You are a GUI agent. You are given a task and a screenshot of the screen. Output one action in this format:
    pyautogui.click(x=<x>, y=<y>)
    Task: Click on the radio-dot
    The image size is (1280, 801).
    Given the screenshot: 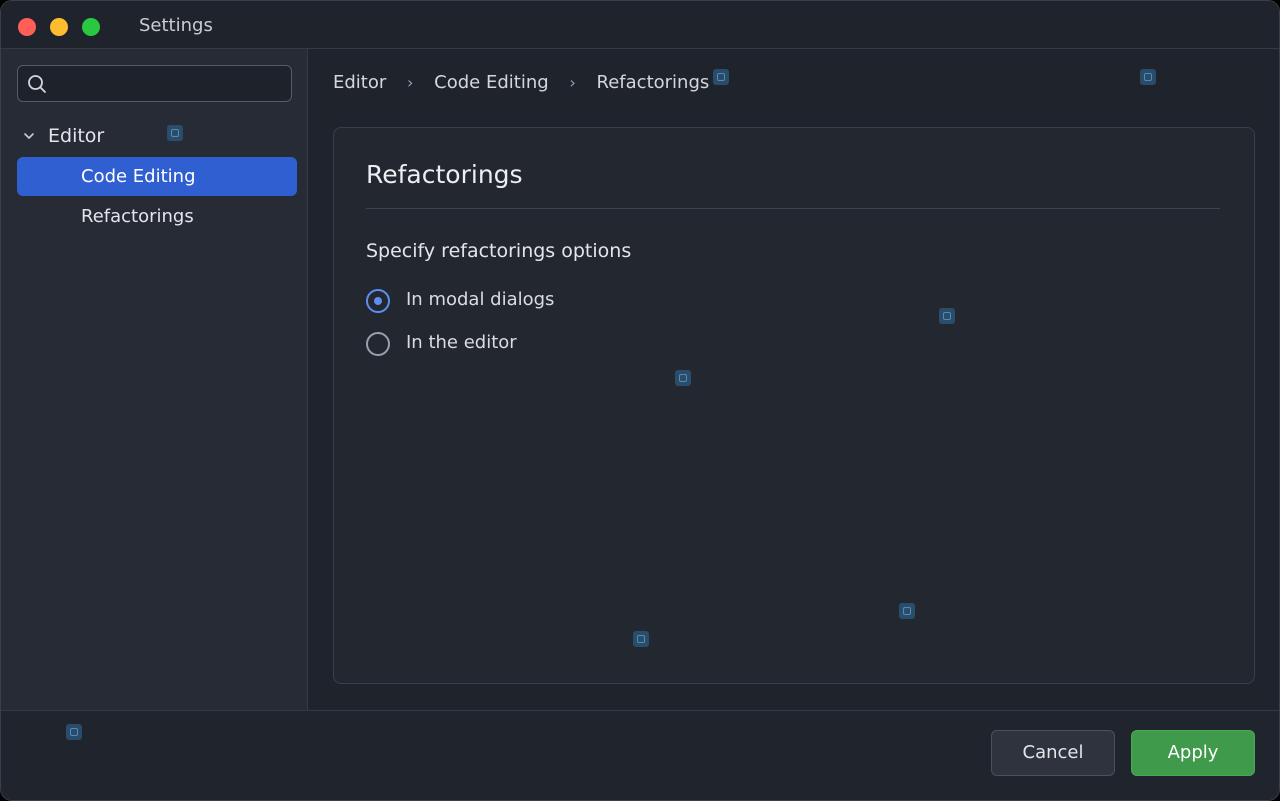 What is the action you would take?
    pyautogui.click(x=378, y=301)
    